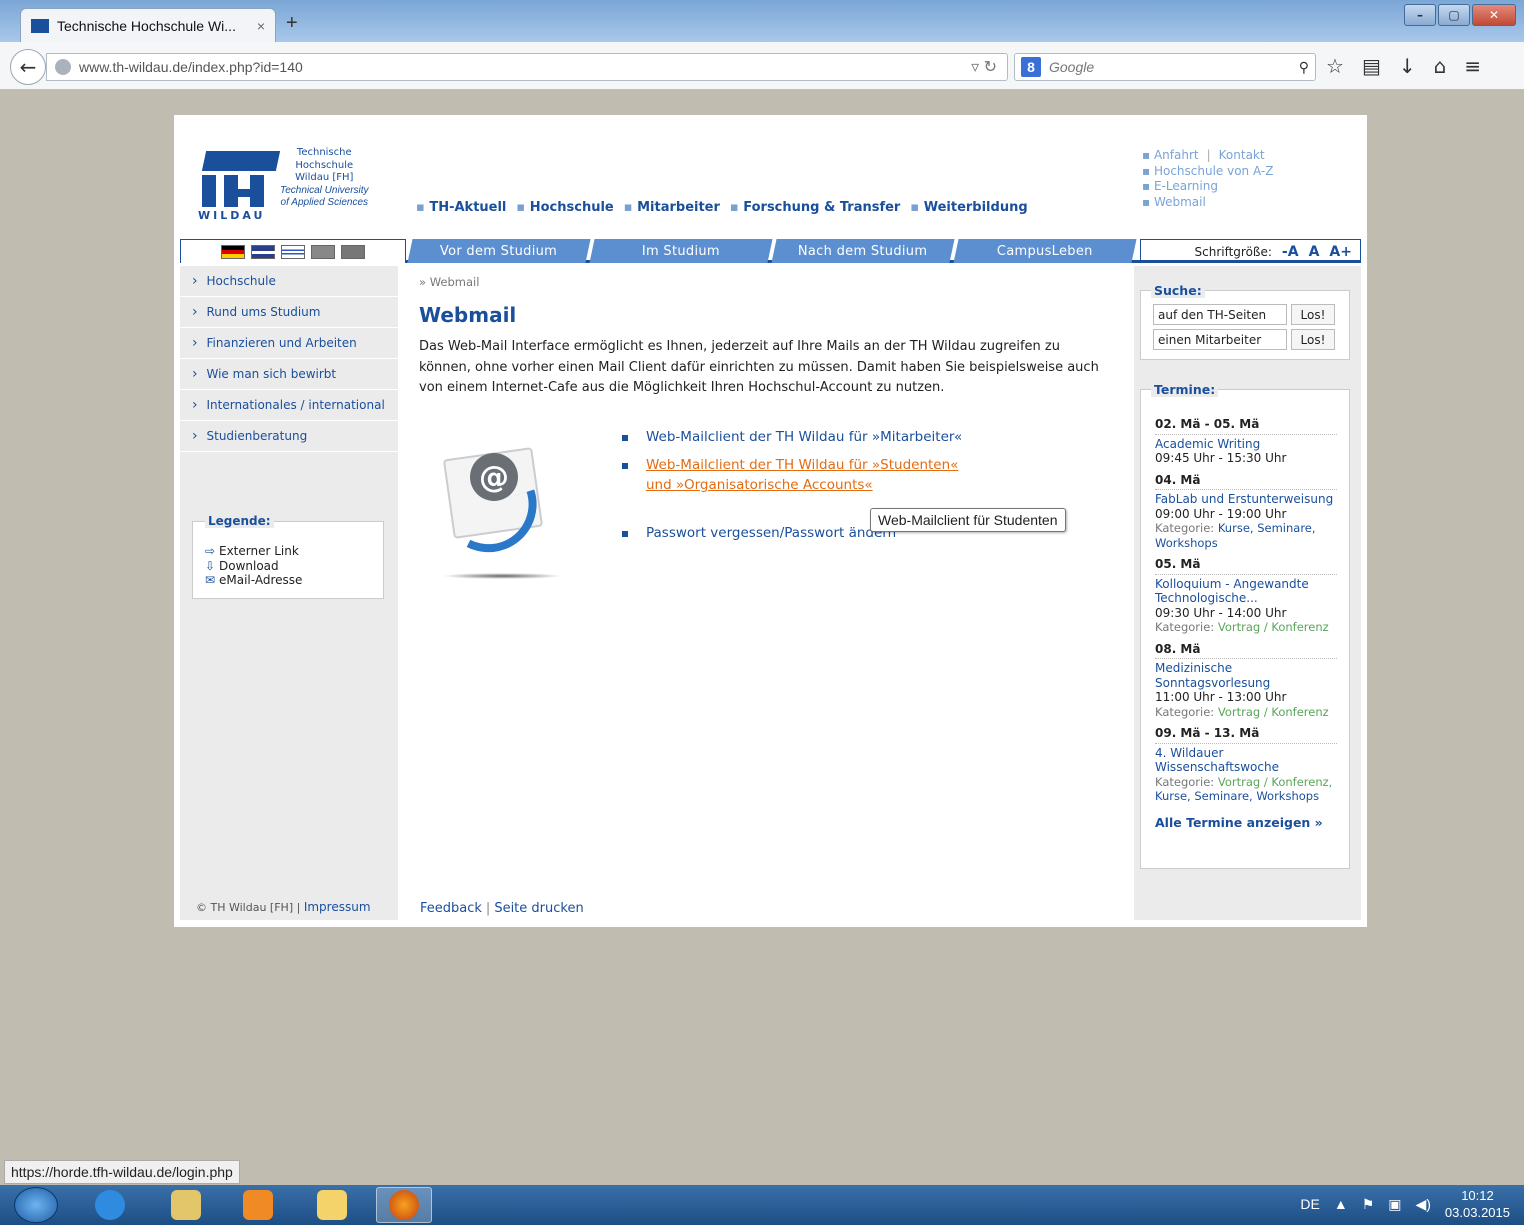 The image size is (1524, 1225). Describe the element at coordinates (289, 436) in the screenshot. I see `sidebar-item-studienberatung: Studienberatung` at that location.